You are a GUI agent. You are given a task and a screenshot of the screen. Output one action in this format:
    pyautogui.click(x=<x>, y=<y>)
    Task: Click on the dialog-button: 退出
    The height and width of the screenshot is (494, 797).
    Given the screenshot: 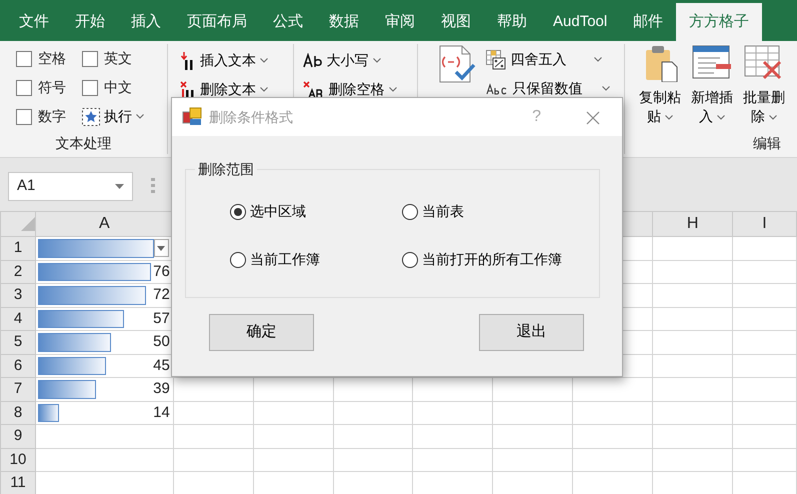 What is the action you would take?
    pyautogui.click(x=531, y=332)
    